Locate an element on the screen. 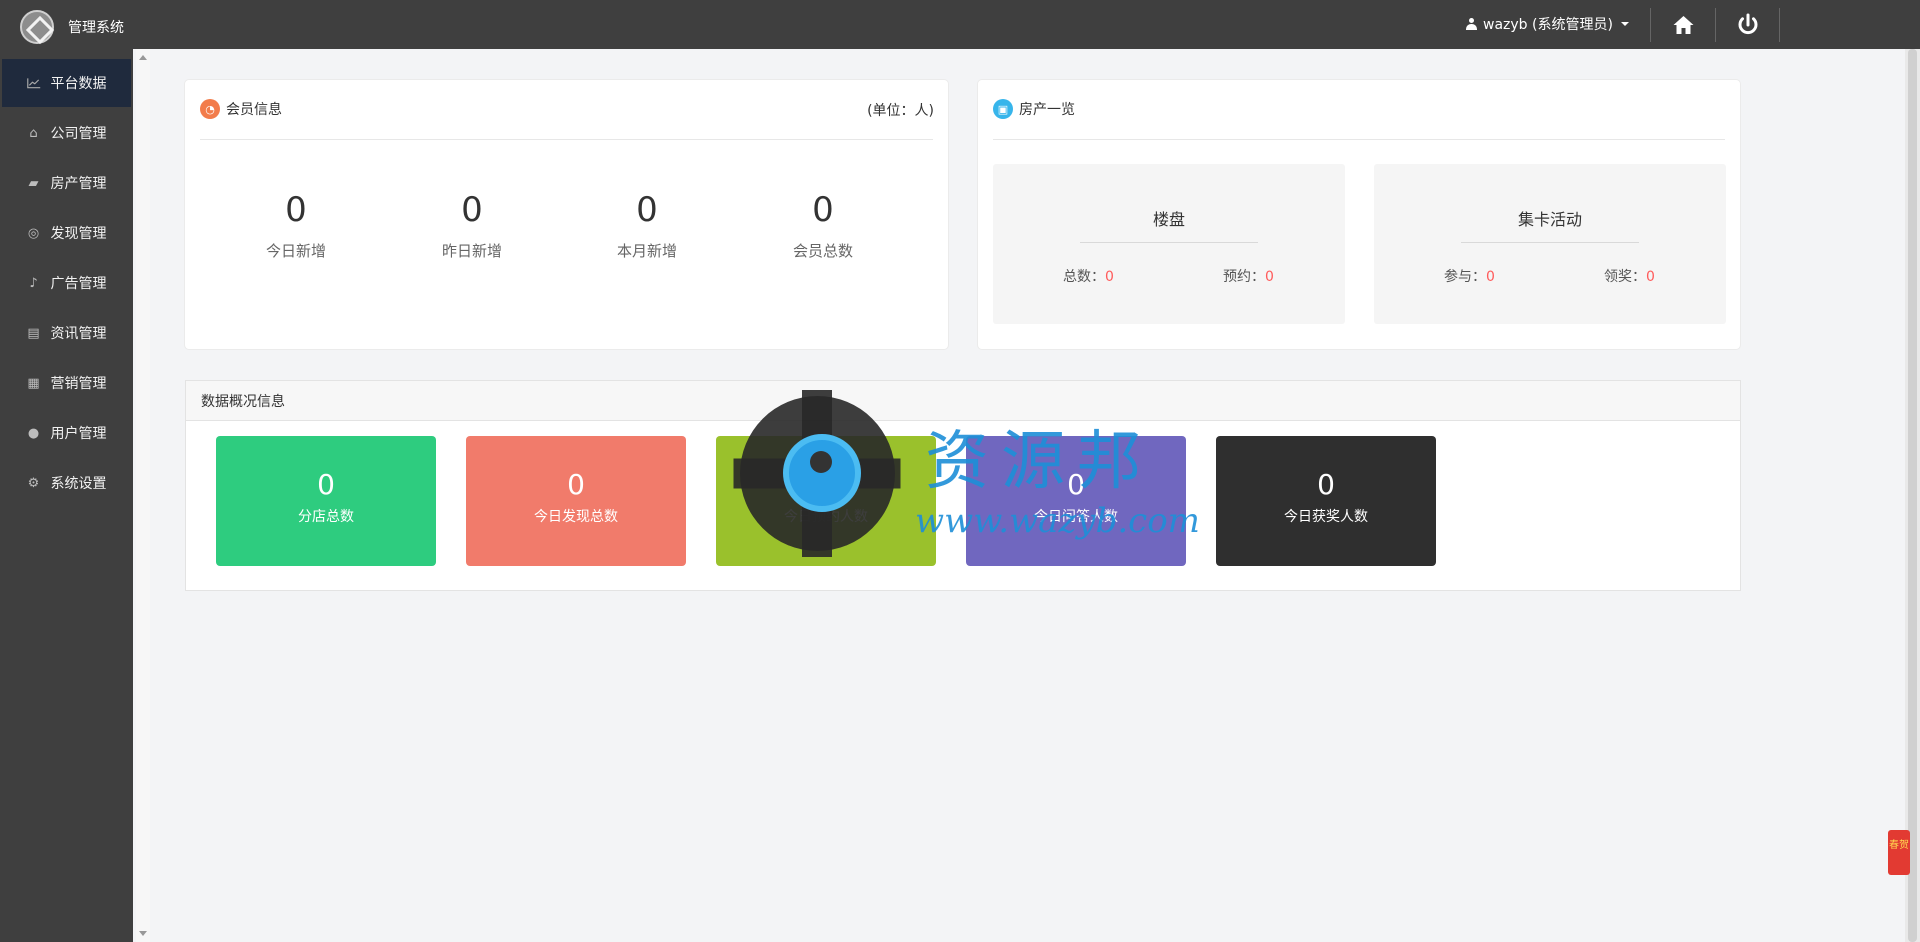 This screenshot has width=1920, height=942. sidebar-item-property: ▰ 房产管理 is located at coordinates (66, 183).